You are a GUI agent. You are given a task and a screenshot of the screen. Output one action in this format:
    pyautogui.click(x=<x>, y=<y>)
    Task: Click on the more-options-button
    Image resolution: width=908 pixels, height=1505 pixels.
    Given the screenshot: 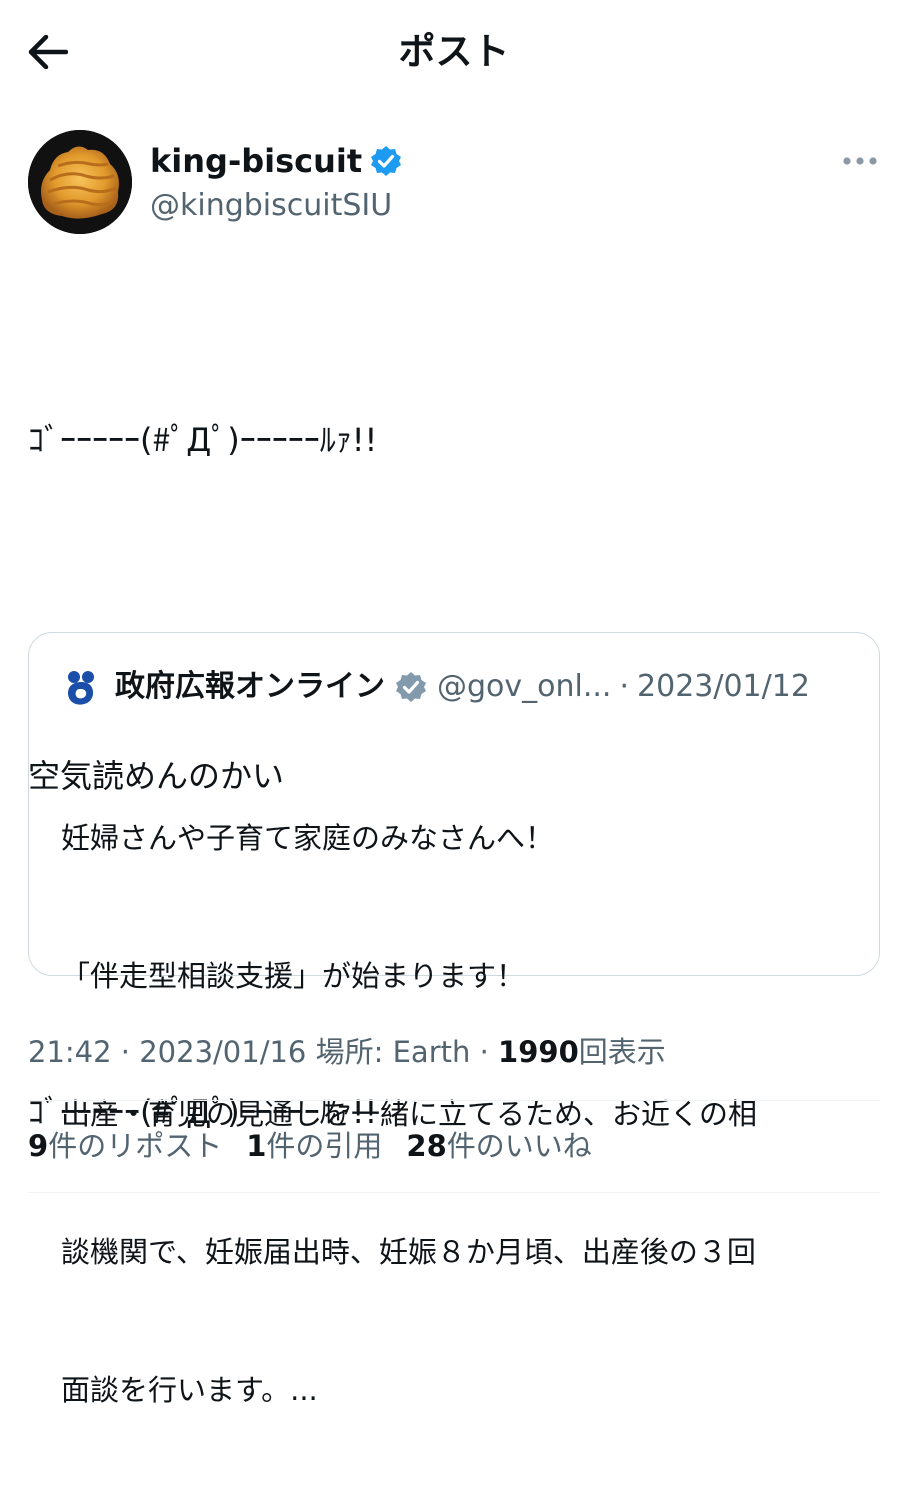 What is the action you would take?
    pyautogui.click(x=860, y=161)
    